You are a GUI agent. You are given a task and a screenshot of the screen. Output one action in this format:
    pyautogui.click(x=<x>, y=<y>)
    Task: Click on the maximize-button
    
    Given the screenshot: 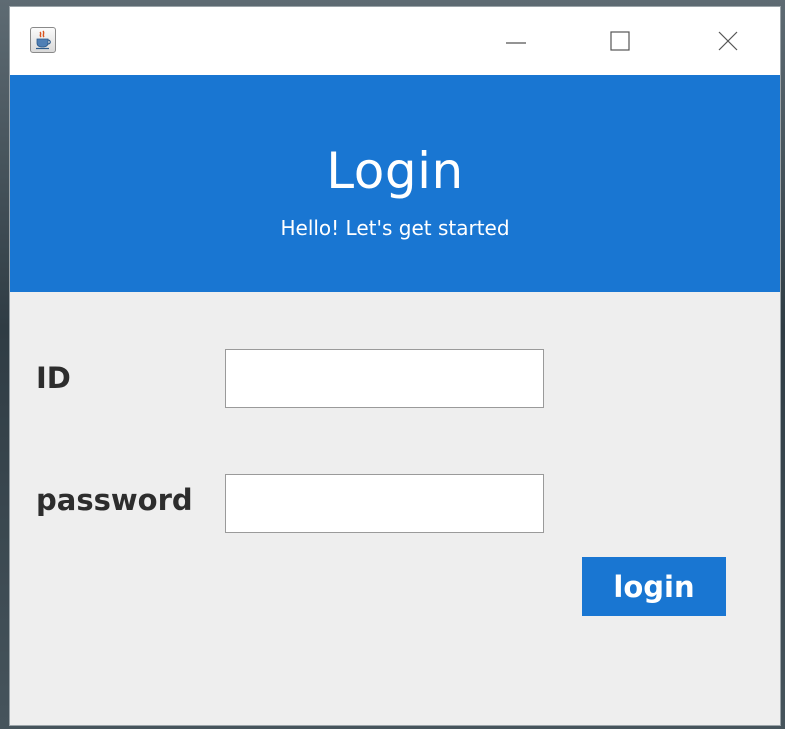 What is the action you would take?
    pyautogui.click(x=620, y=41)
    